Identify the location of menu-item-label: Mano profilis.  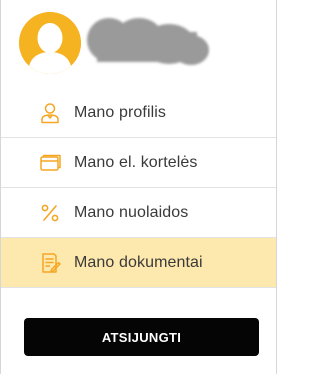
(120, 112).